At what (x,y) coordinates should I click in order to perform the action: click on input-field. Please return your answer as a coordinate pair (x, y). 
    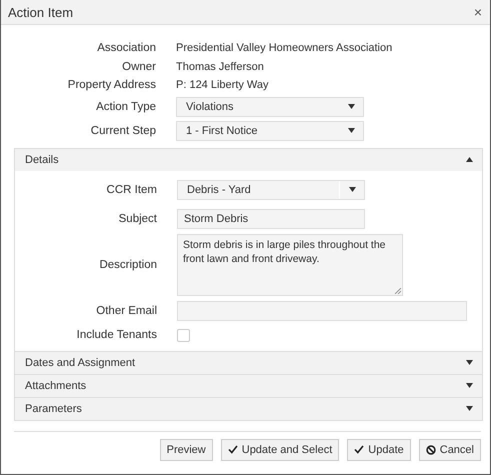
    Looking at the image, I should click on (322, 310).